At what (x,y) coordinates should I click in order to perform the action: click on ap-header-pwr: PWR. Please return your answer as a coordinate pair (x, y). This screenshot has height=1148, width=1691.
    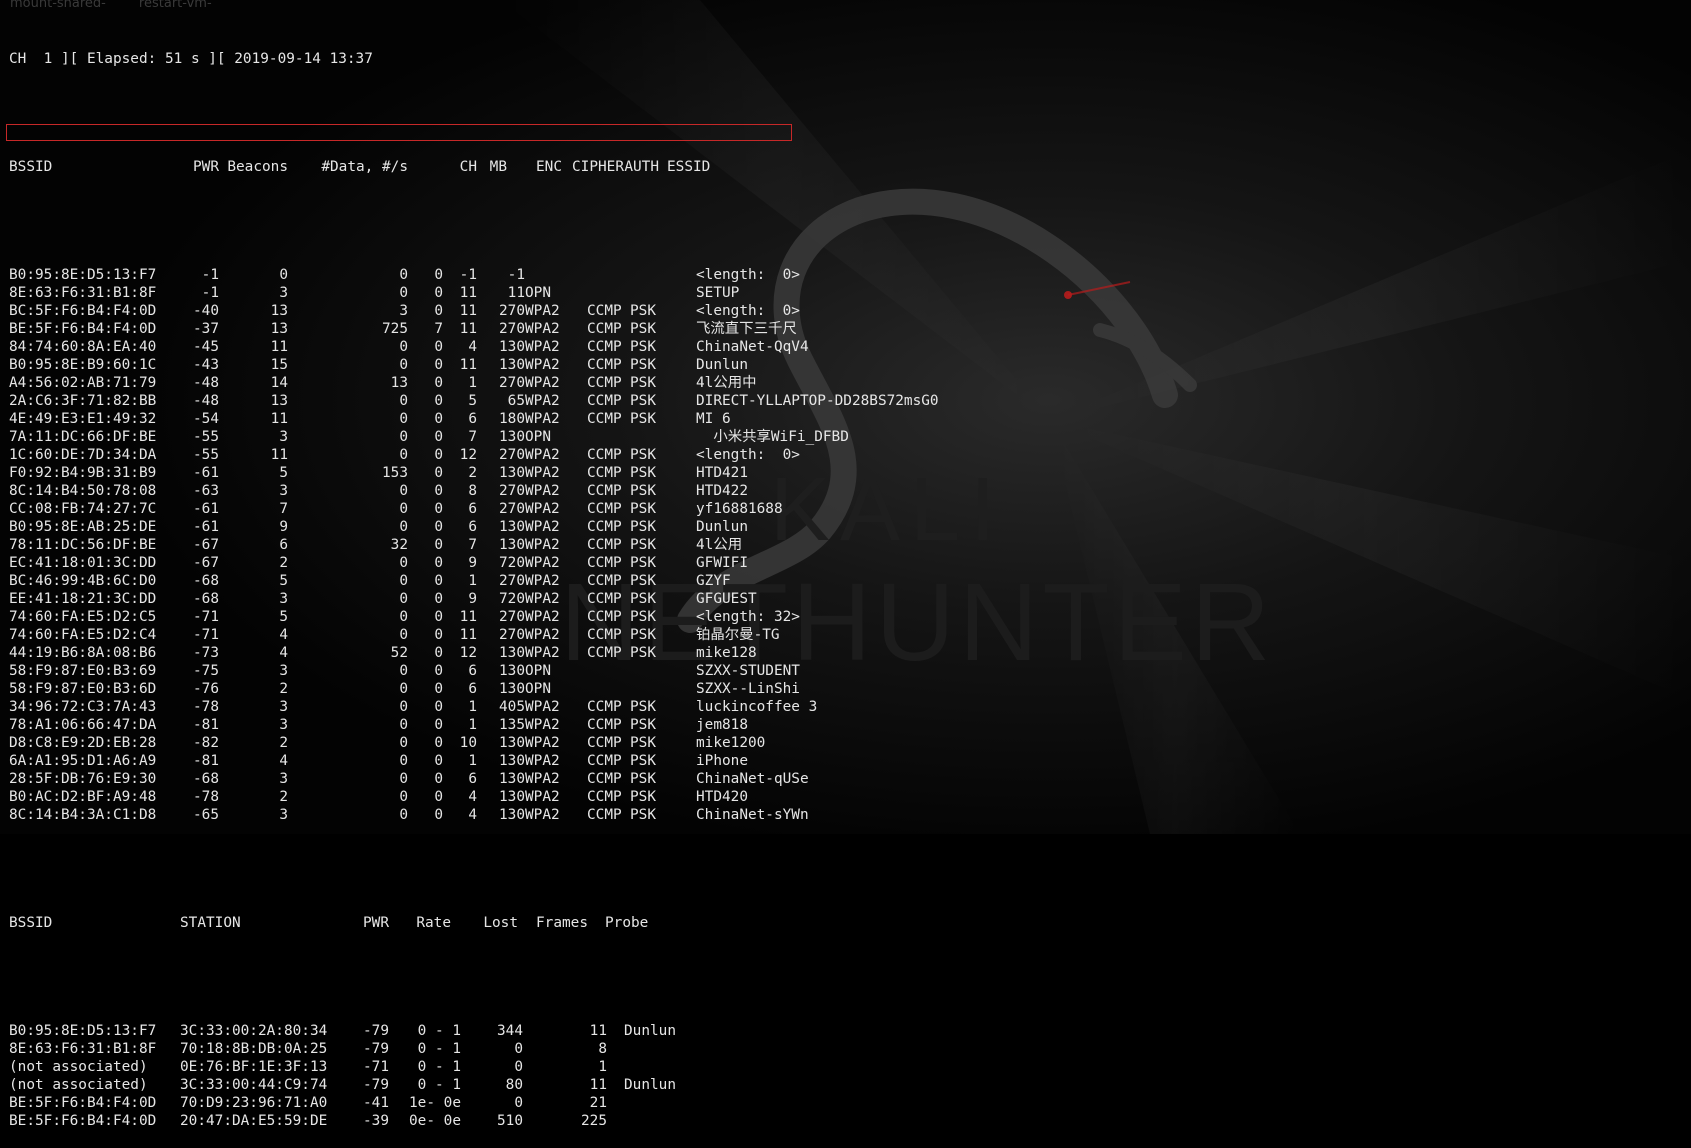
    Looking at the image, I should click on (206, 167).